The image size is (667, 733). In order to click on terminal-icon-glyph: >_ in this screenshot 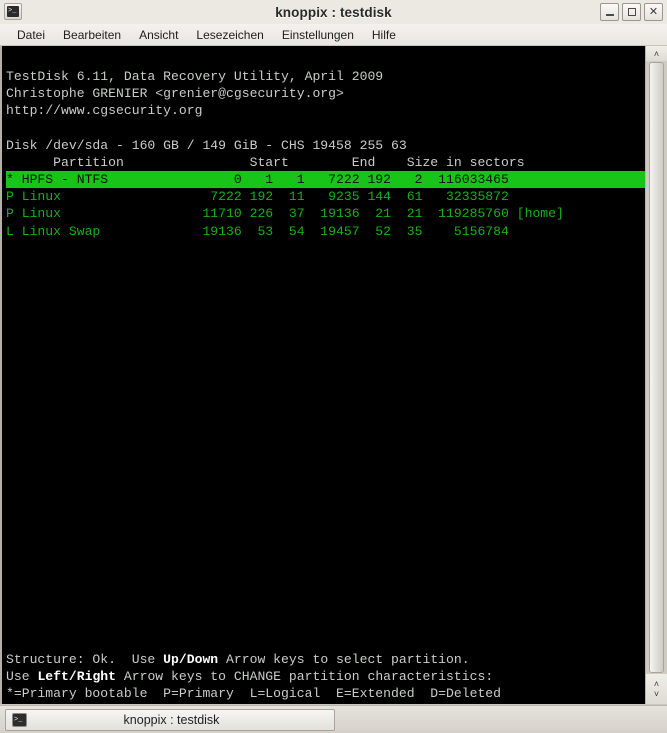, I will do `click(13, 11)`.